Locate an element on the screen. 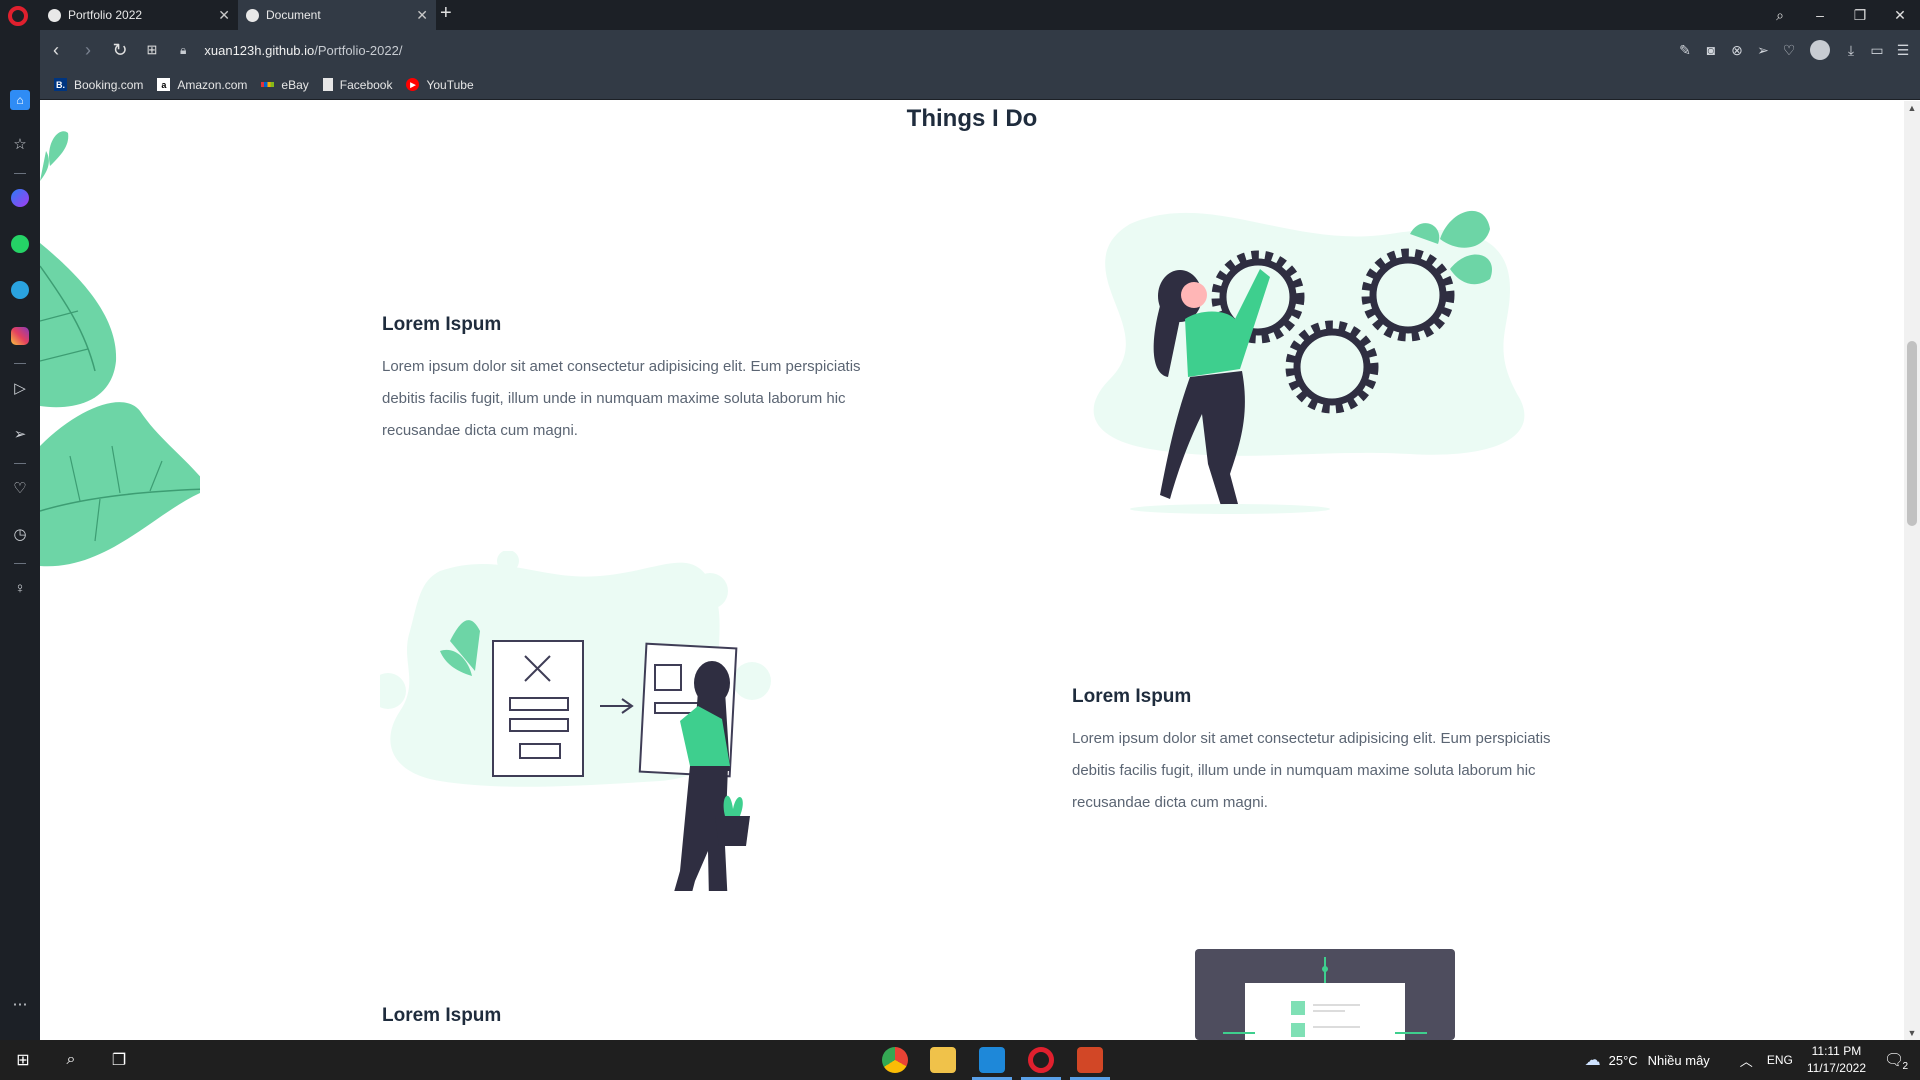 Image resolution: width=1920 pixels, height=1080 pixels. camera-icon: ◙ is located at coordinates (1711, 50).